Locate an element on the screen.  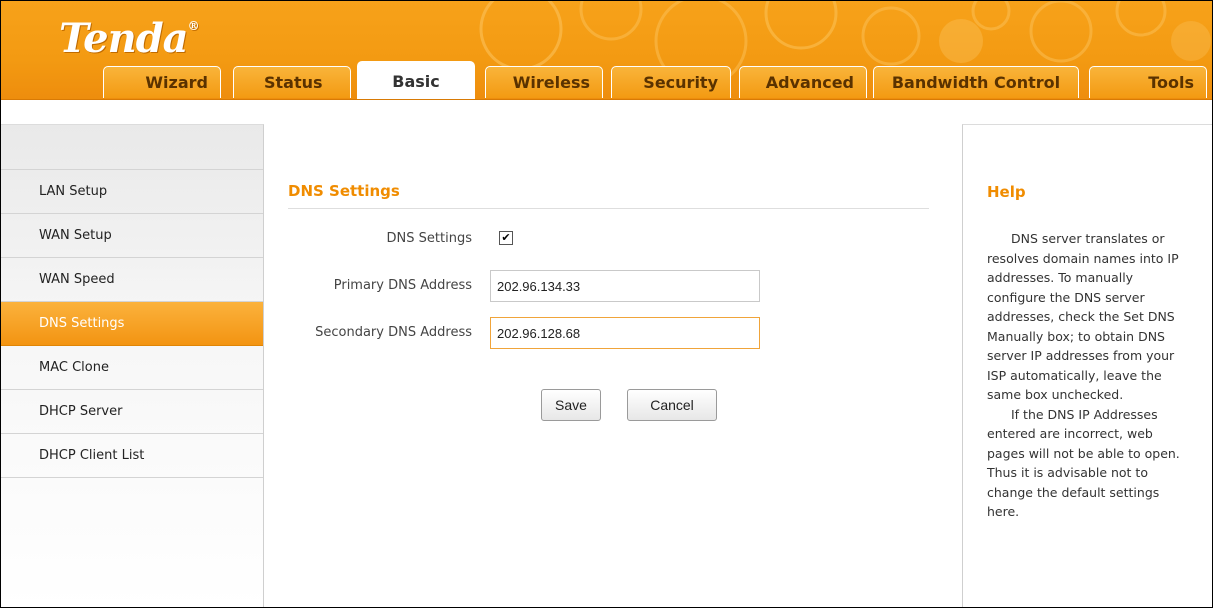
sidebar-spacer is located at coordinates (132, 147).